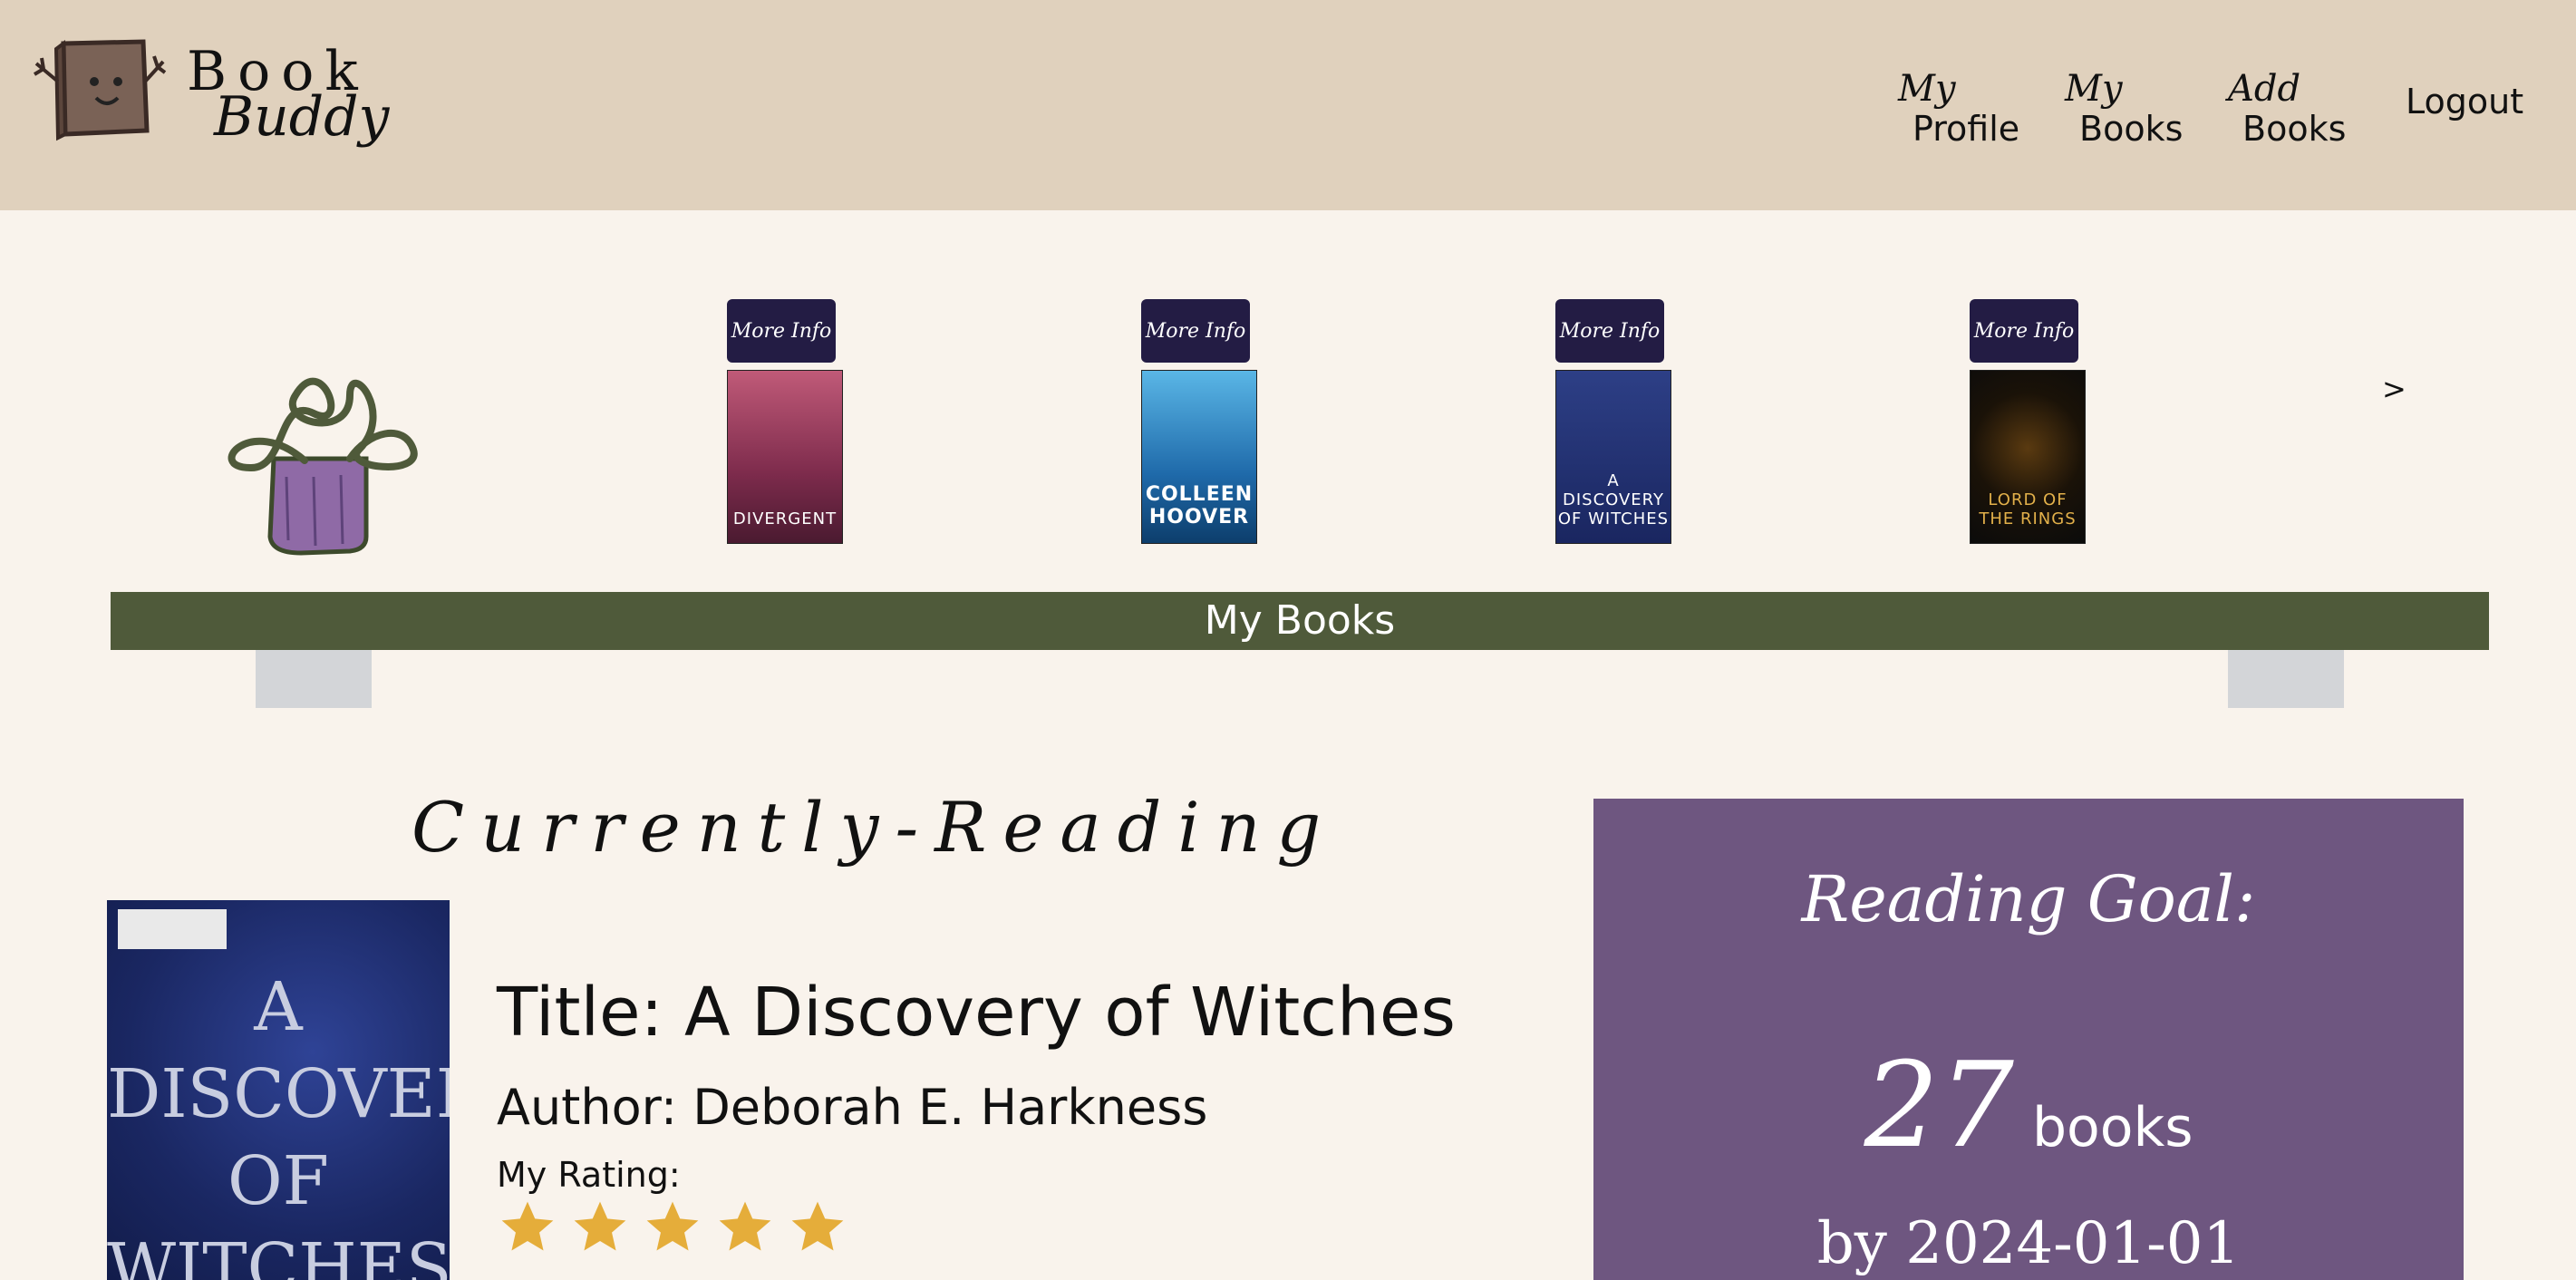 The height and width of the screenshot is (1280, 2576). What do you see at coordinates (302, 117) in the screenshot?
I see `brand-name-line2: Buddy` at bounding box center [302, 117].